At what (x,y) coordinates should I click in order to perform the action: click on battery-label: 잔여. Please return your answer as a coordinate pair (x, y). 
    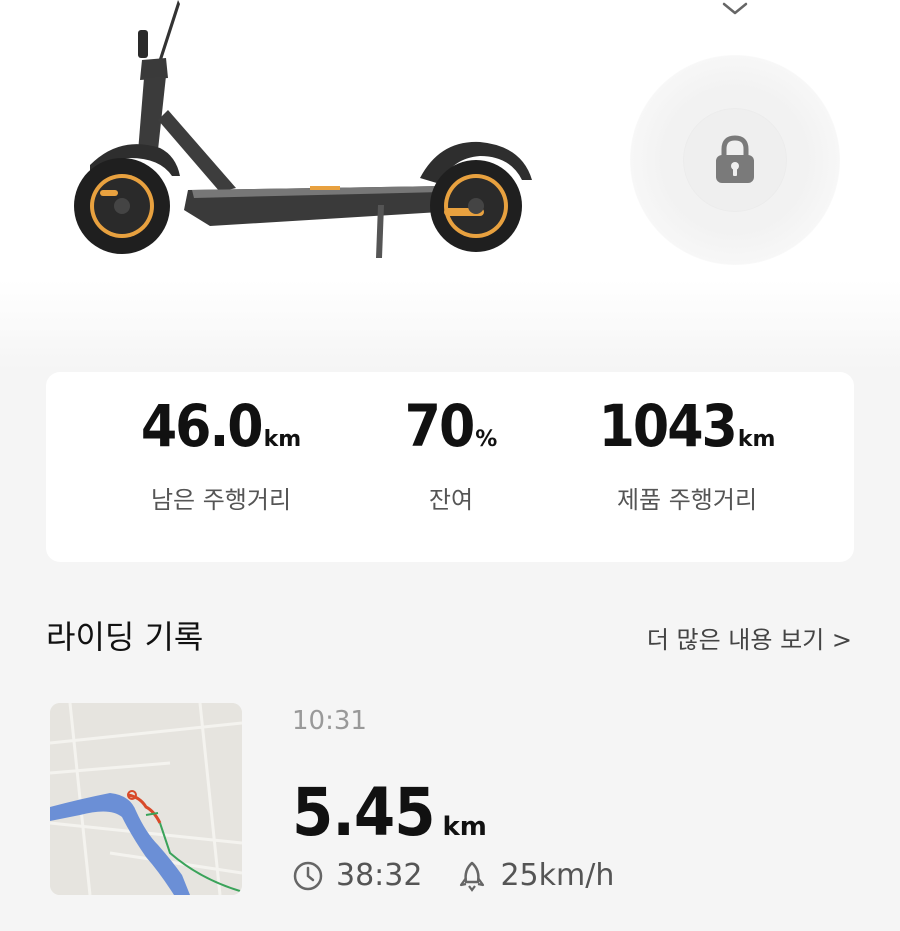
    Looking at the image, I should click on (451, 500).